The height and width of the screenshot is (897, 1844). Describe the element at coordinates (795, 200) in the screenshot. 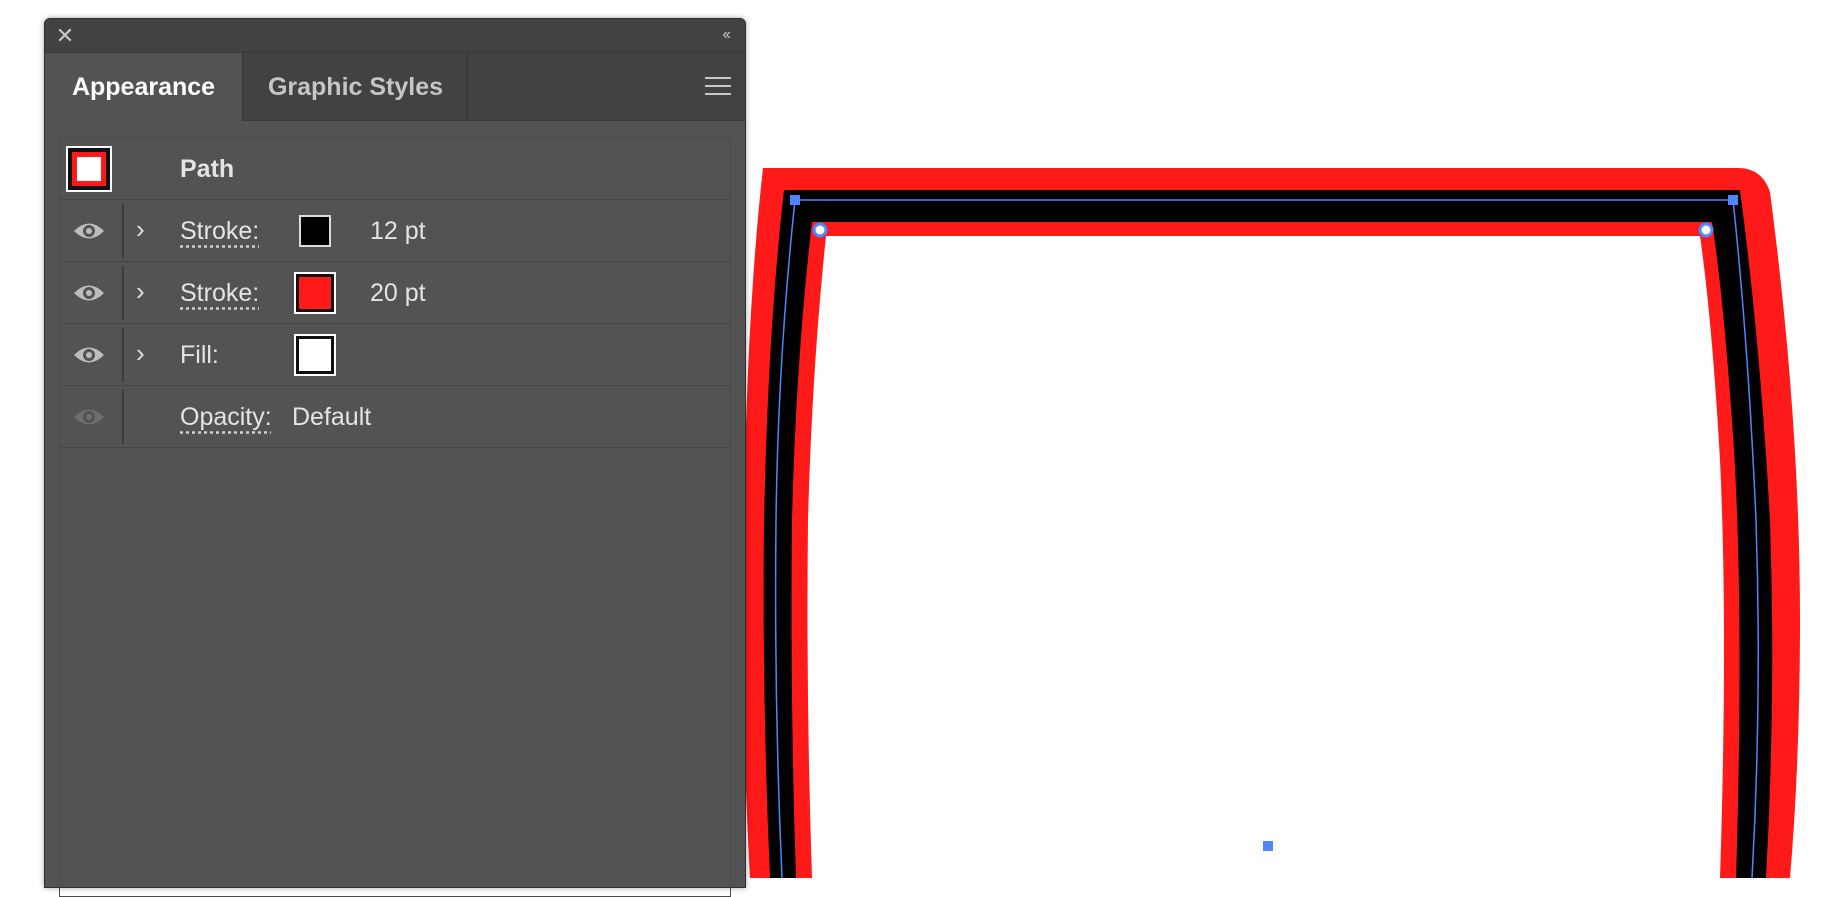

I see `anchor-point-top-left` at that location.